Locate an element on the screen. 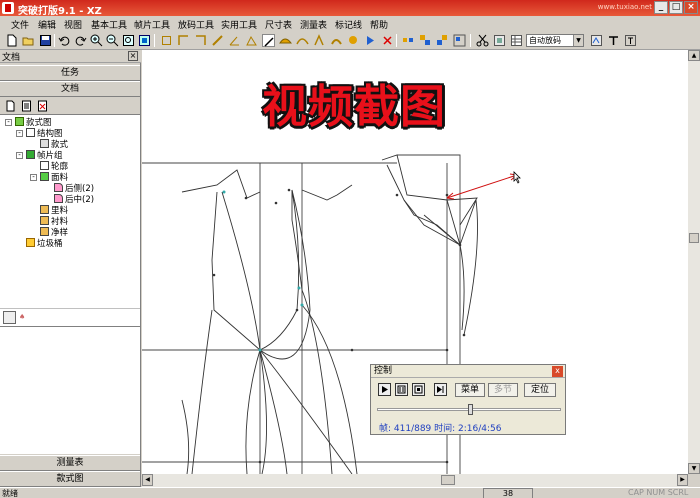  new-icon is located at coordinates (11, 40).